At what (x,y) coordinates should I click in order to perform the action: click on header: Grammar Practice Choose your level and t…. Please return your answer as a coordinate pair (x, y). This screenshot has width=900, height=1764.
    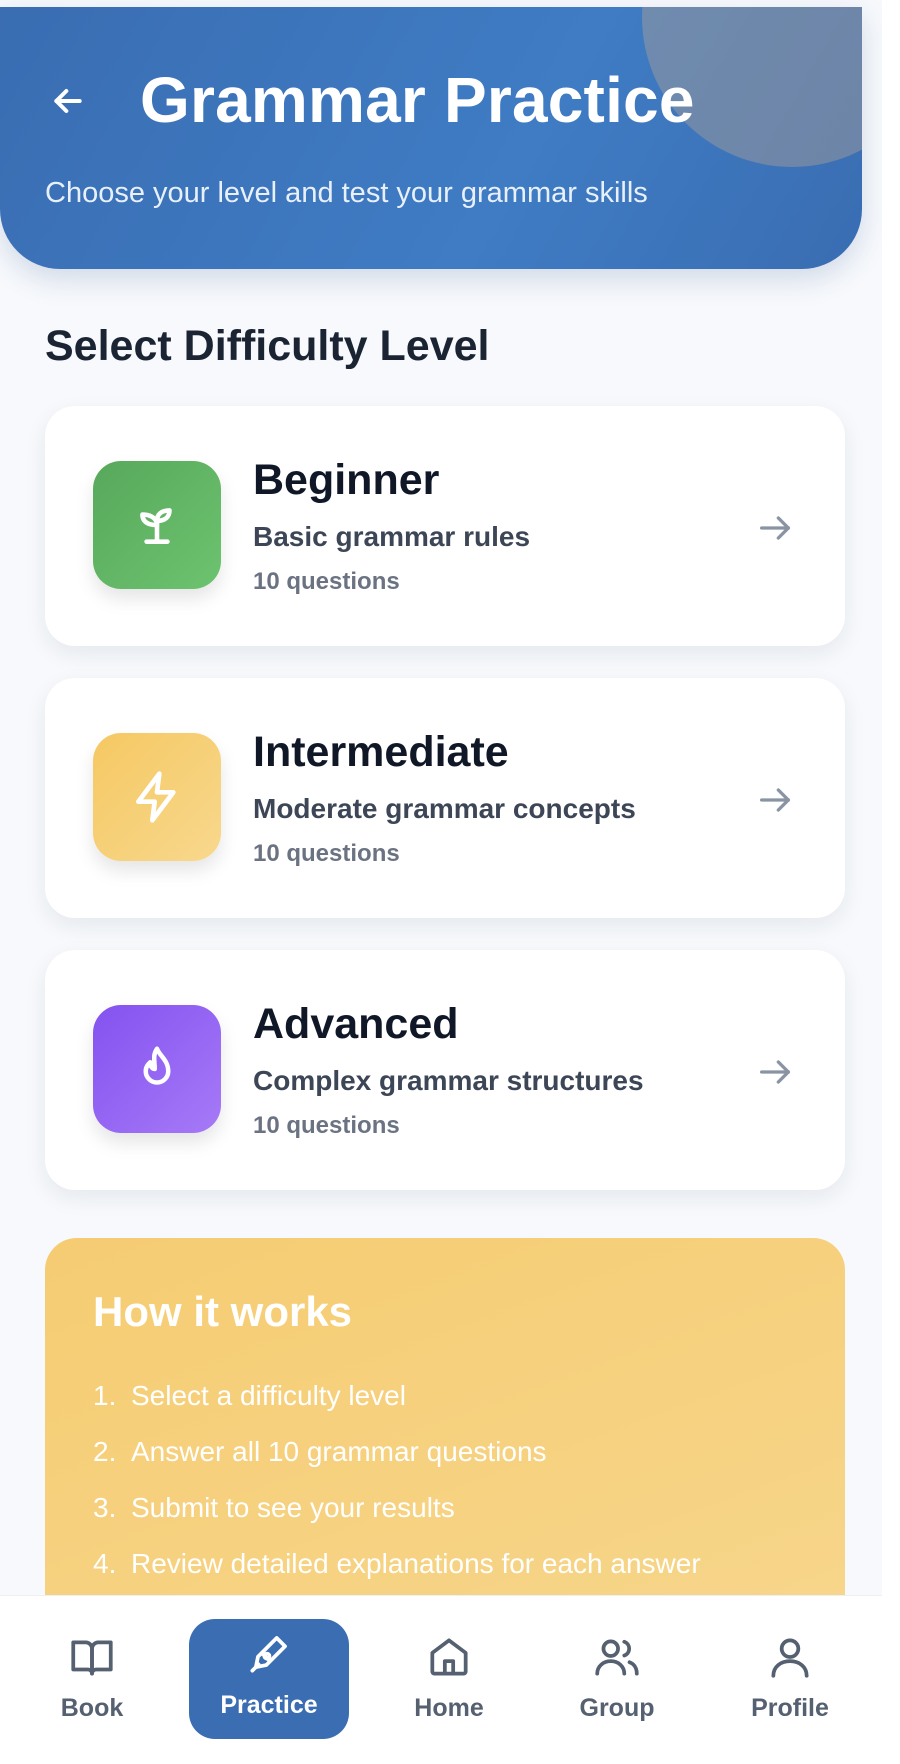
    Looking at the image, I should click on (431, 138).